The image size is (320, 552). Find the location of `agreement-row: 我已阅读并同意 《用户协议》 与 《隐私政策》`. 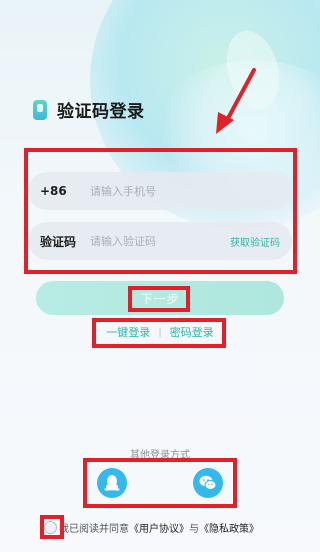

agreement-row: 我已阅读并同意 《用户协议》 与 《隐私政策》 is located at coordinates (151, 527).